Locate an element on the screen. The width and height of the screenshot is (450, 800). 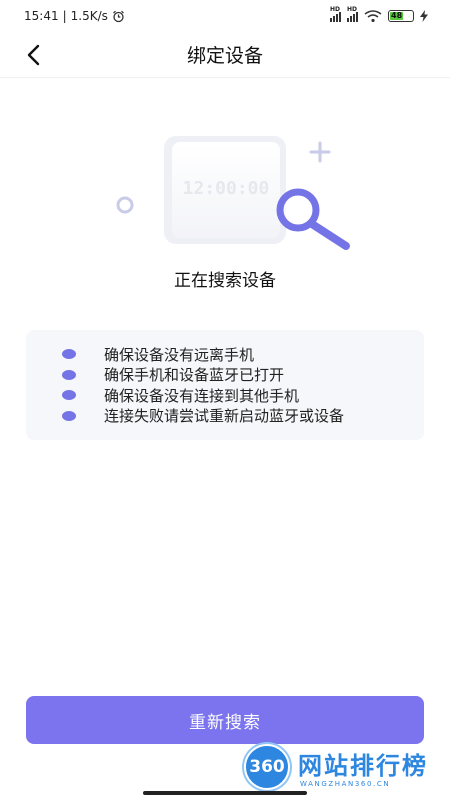
clock-text: 12:00:00 is located at coordinates (226, 188).